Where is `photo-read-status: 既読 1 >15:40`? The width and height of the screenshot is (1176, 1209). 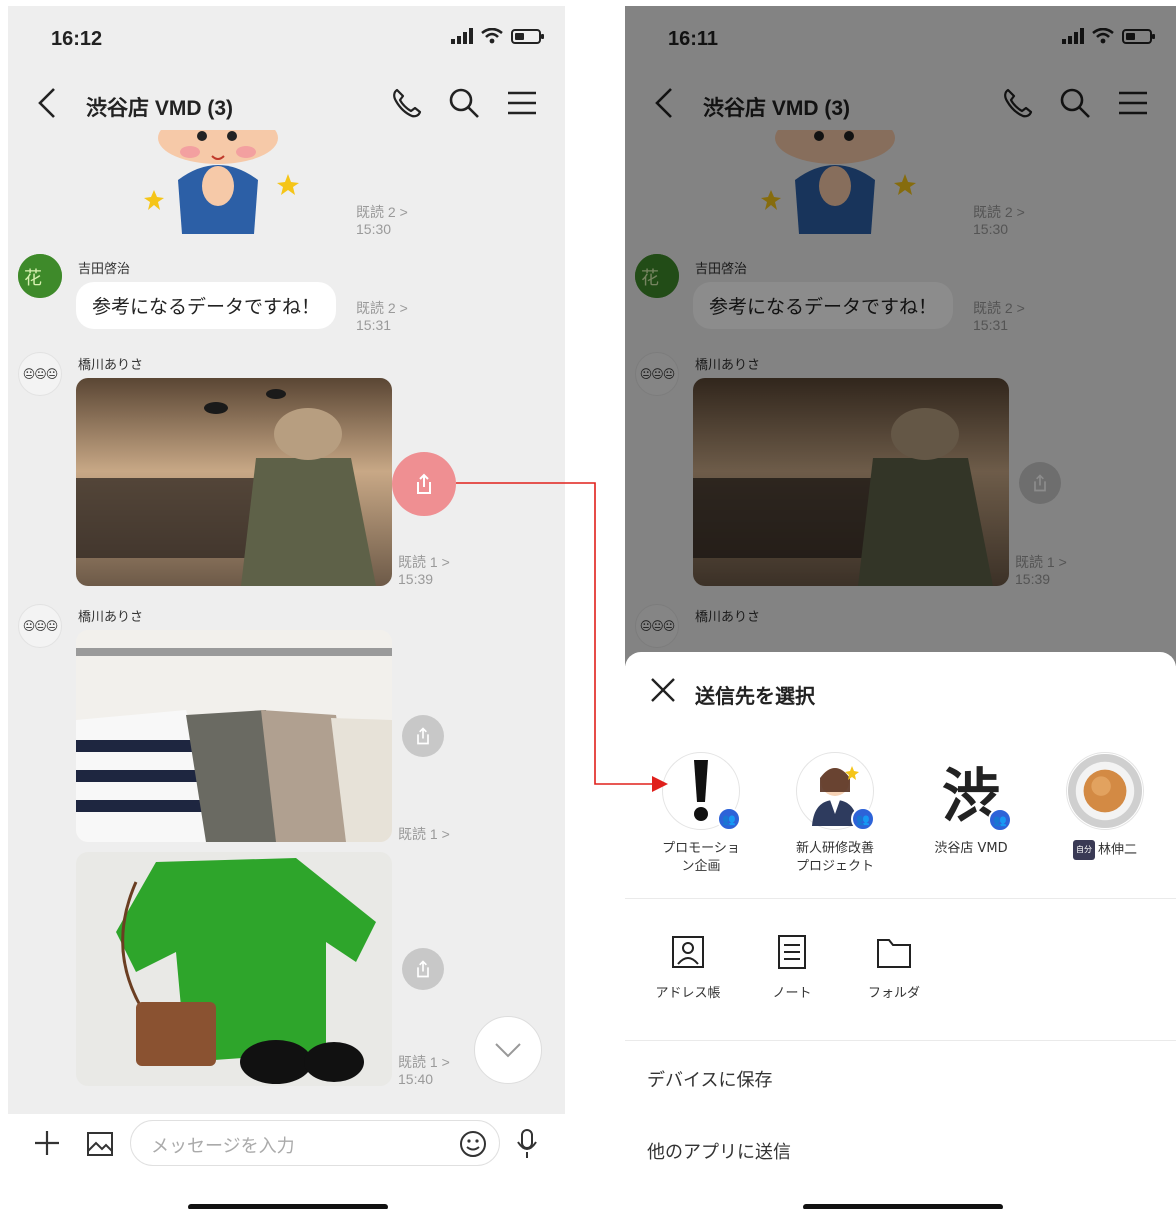 photo-read-status: 既読 1 >15:40 is located at coordinates (424, 1071).